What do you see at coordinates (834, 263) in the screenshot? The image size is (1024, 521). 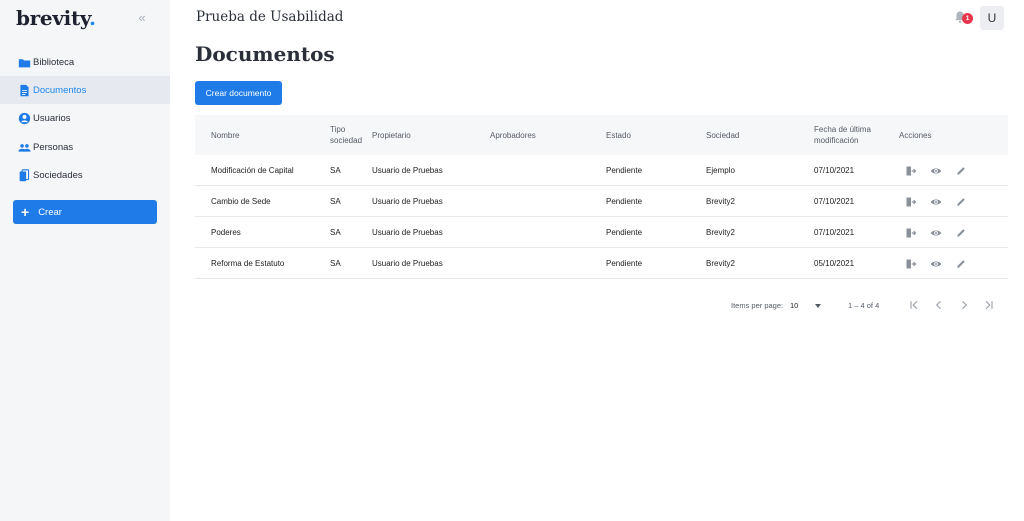 I see `cell-fecha: 05/10/2021` at bounding box center [834, 263].